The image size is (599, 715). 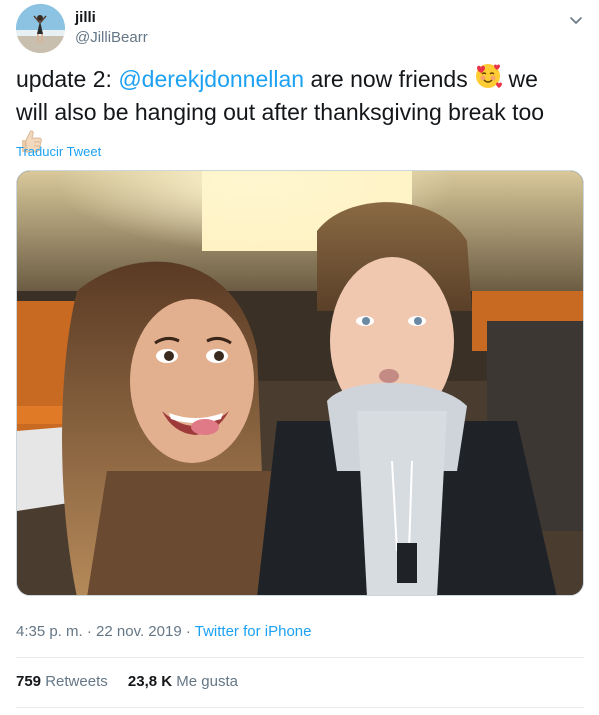 I want to click on tweet-text-part: are now friends, so click(x=389, y=79).